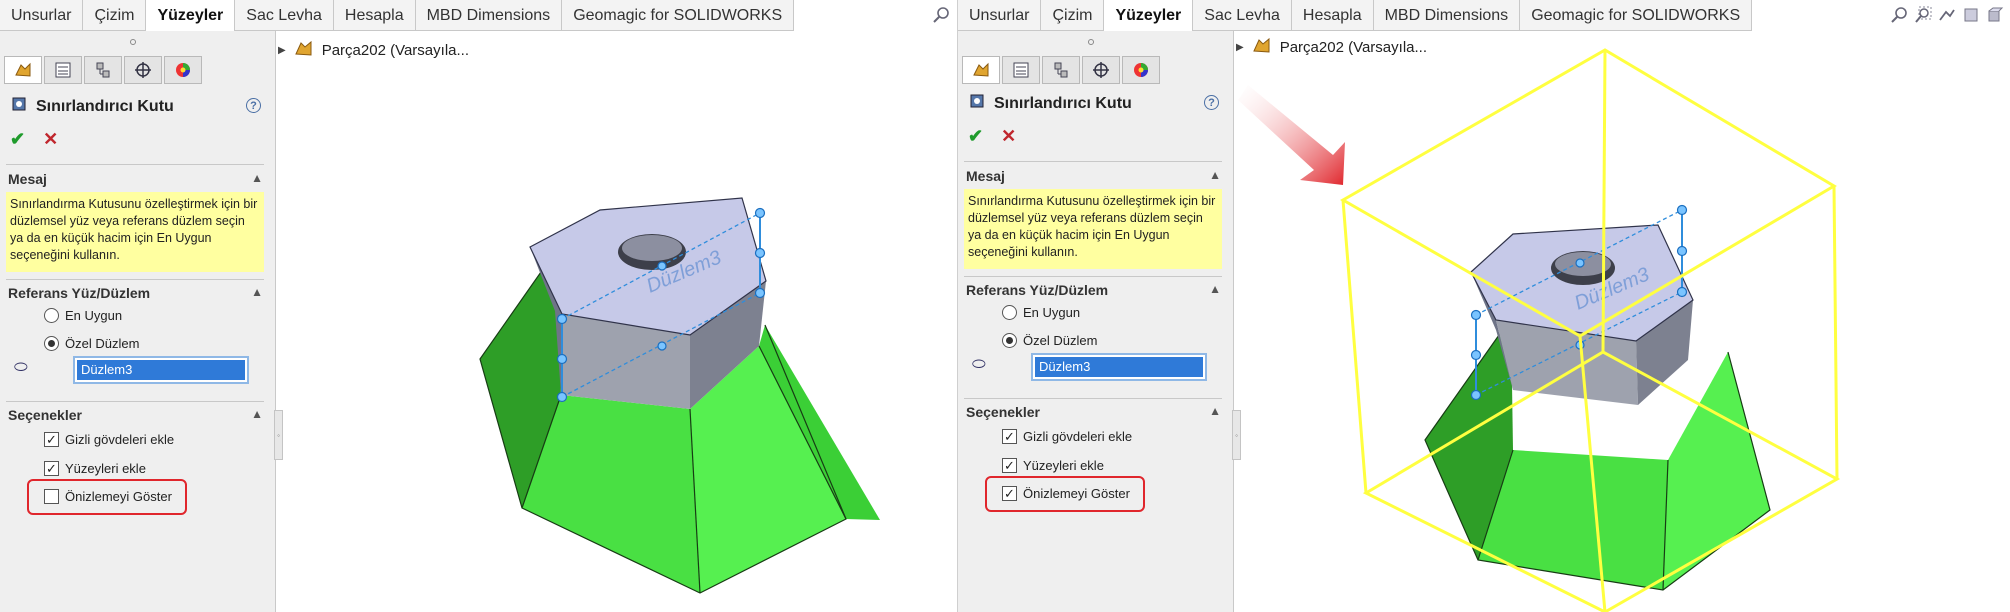 The width and height of the screenshot is (2010, 612). Describe the element at coordinates (1947, 15) in the screenshot. I see `previous-view-icon` at that location.